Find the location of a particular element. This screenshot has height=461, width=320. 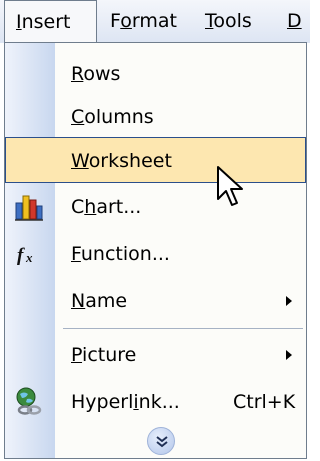

menu-item-hyperlink-shortcut: Ctrl+K is located at coordinates (264, 402).